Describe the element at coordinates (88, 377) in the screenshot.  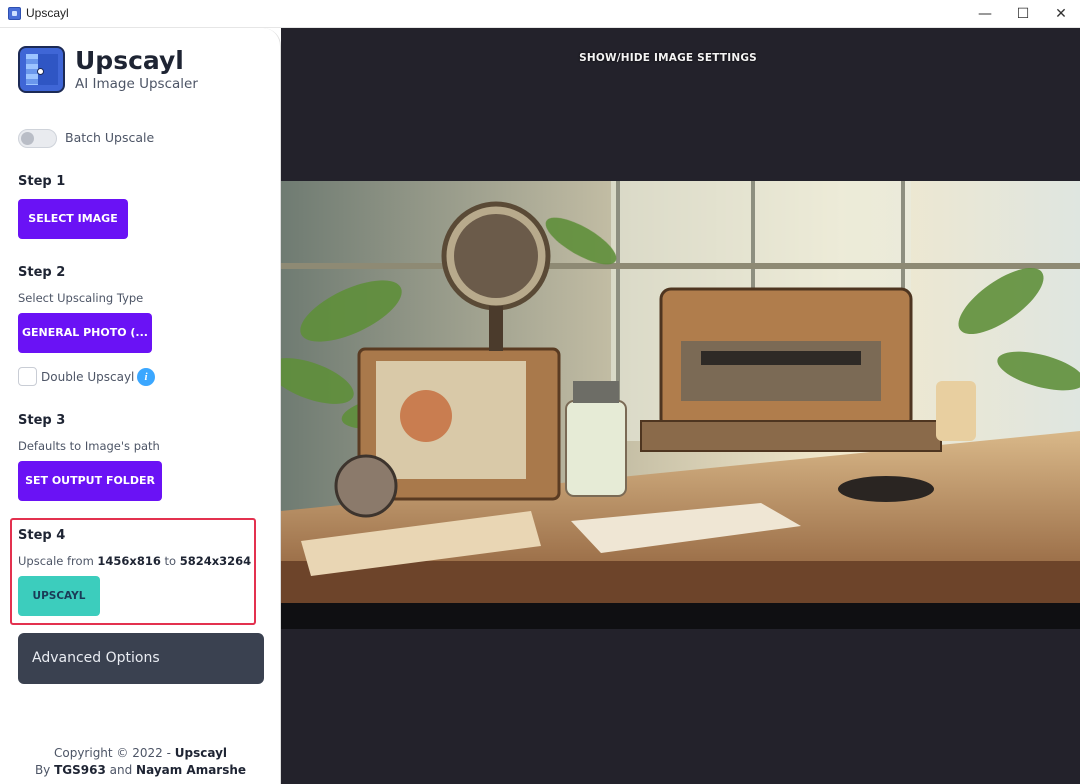
I see `double-upscayl-label: Double Upscayl` at that location.